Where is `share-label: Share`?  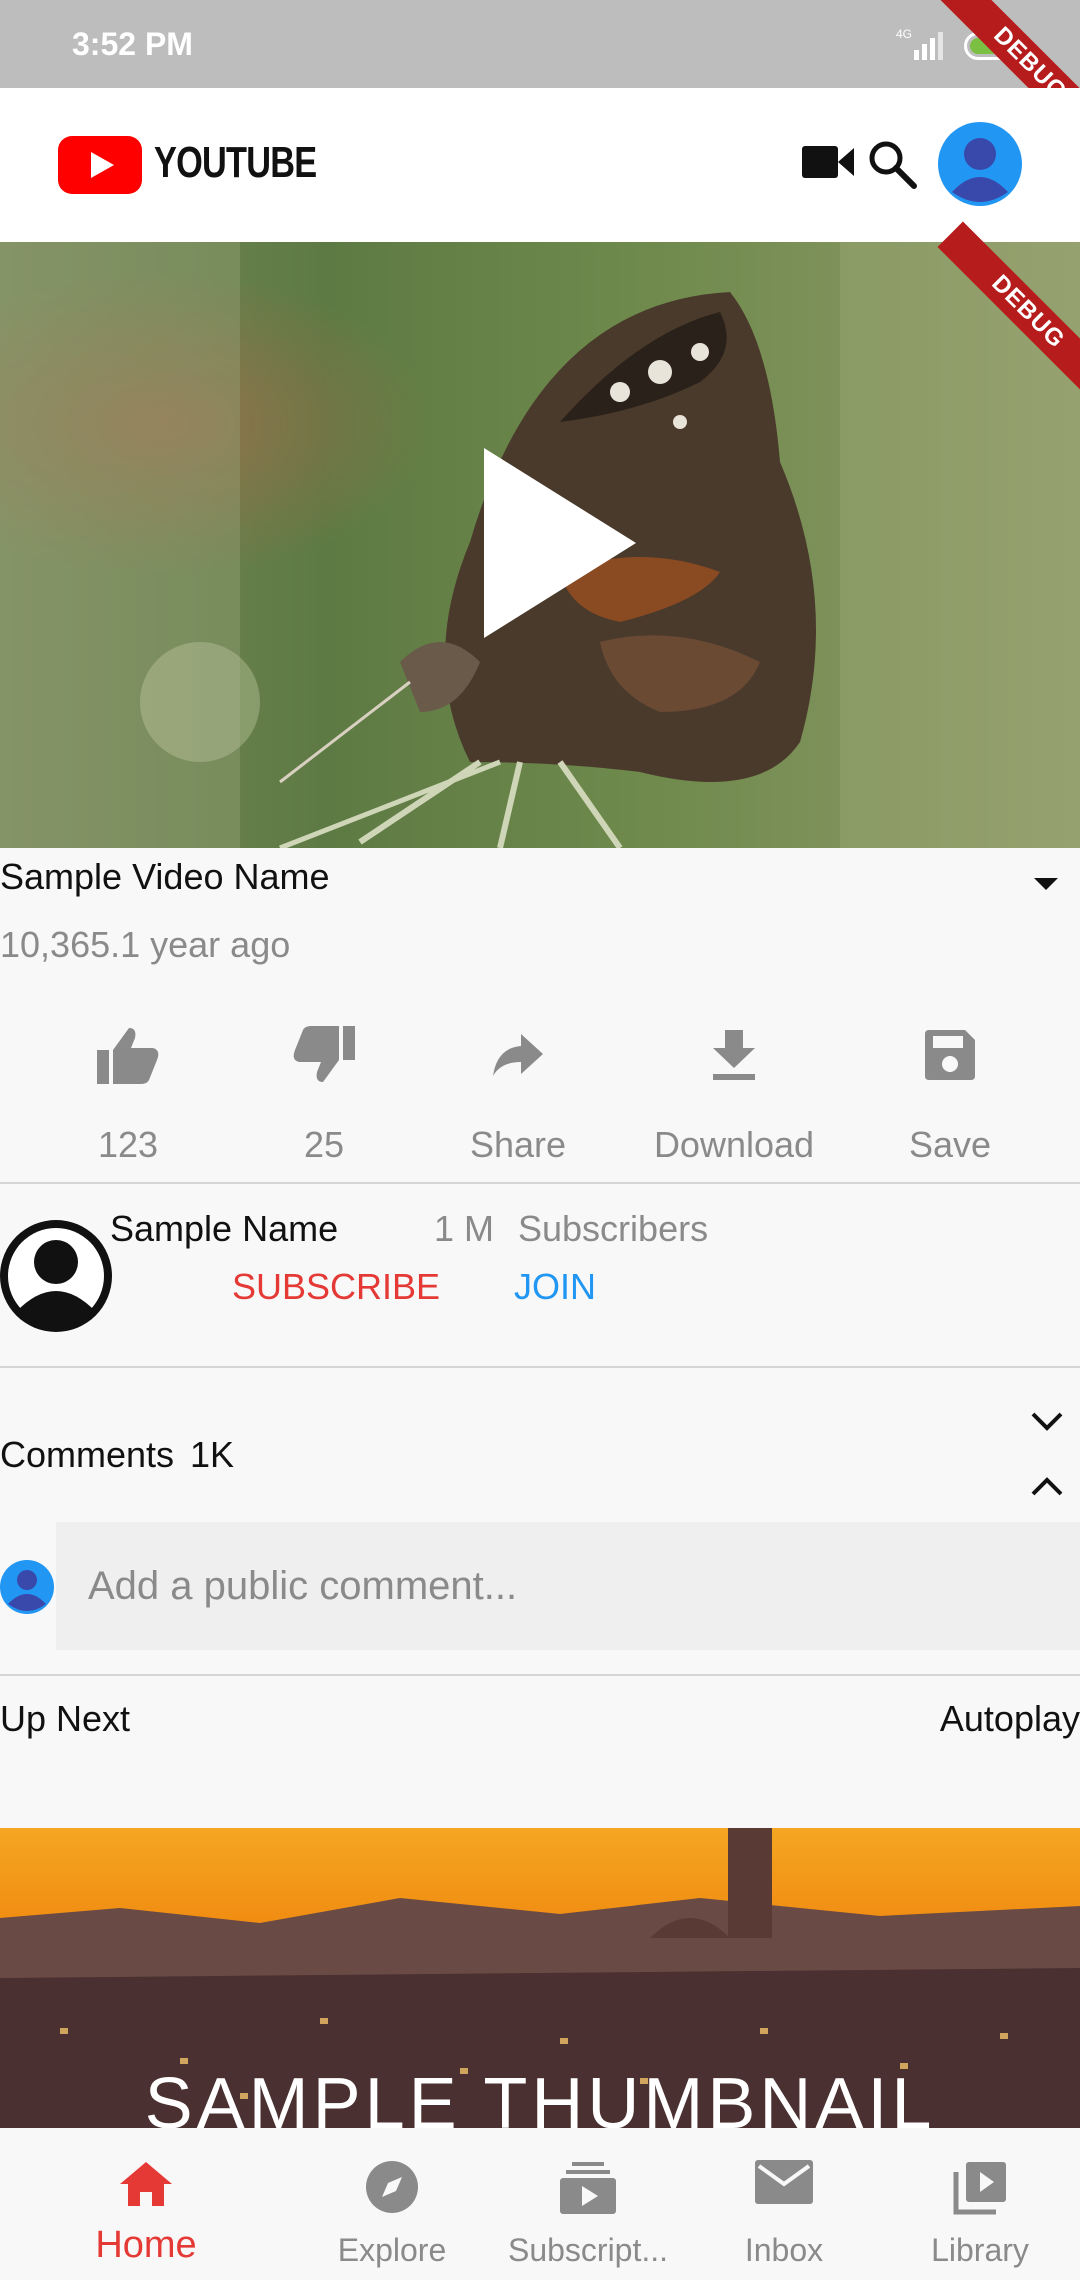
share-label: Share is located at coordinates (518, 1144).